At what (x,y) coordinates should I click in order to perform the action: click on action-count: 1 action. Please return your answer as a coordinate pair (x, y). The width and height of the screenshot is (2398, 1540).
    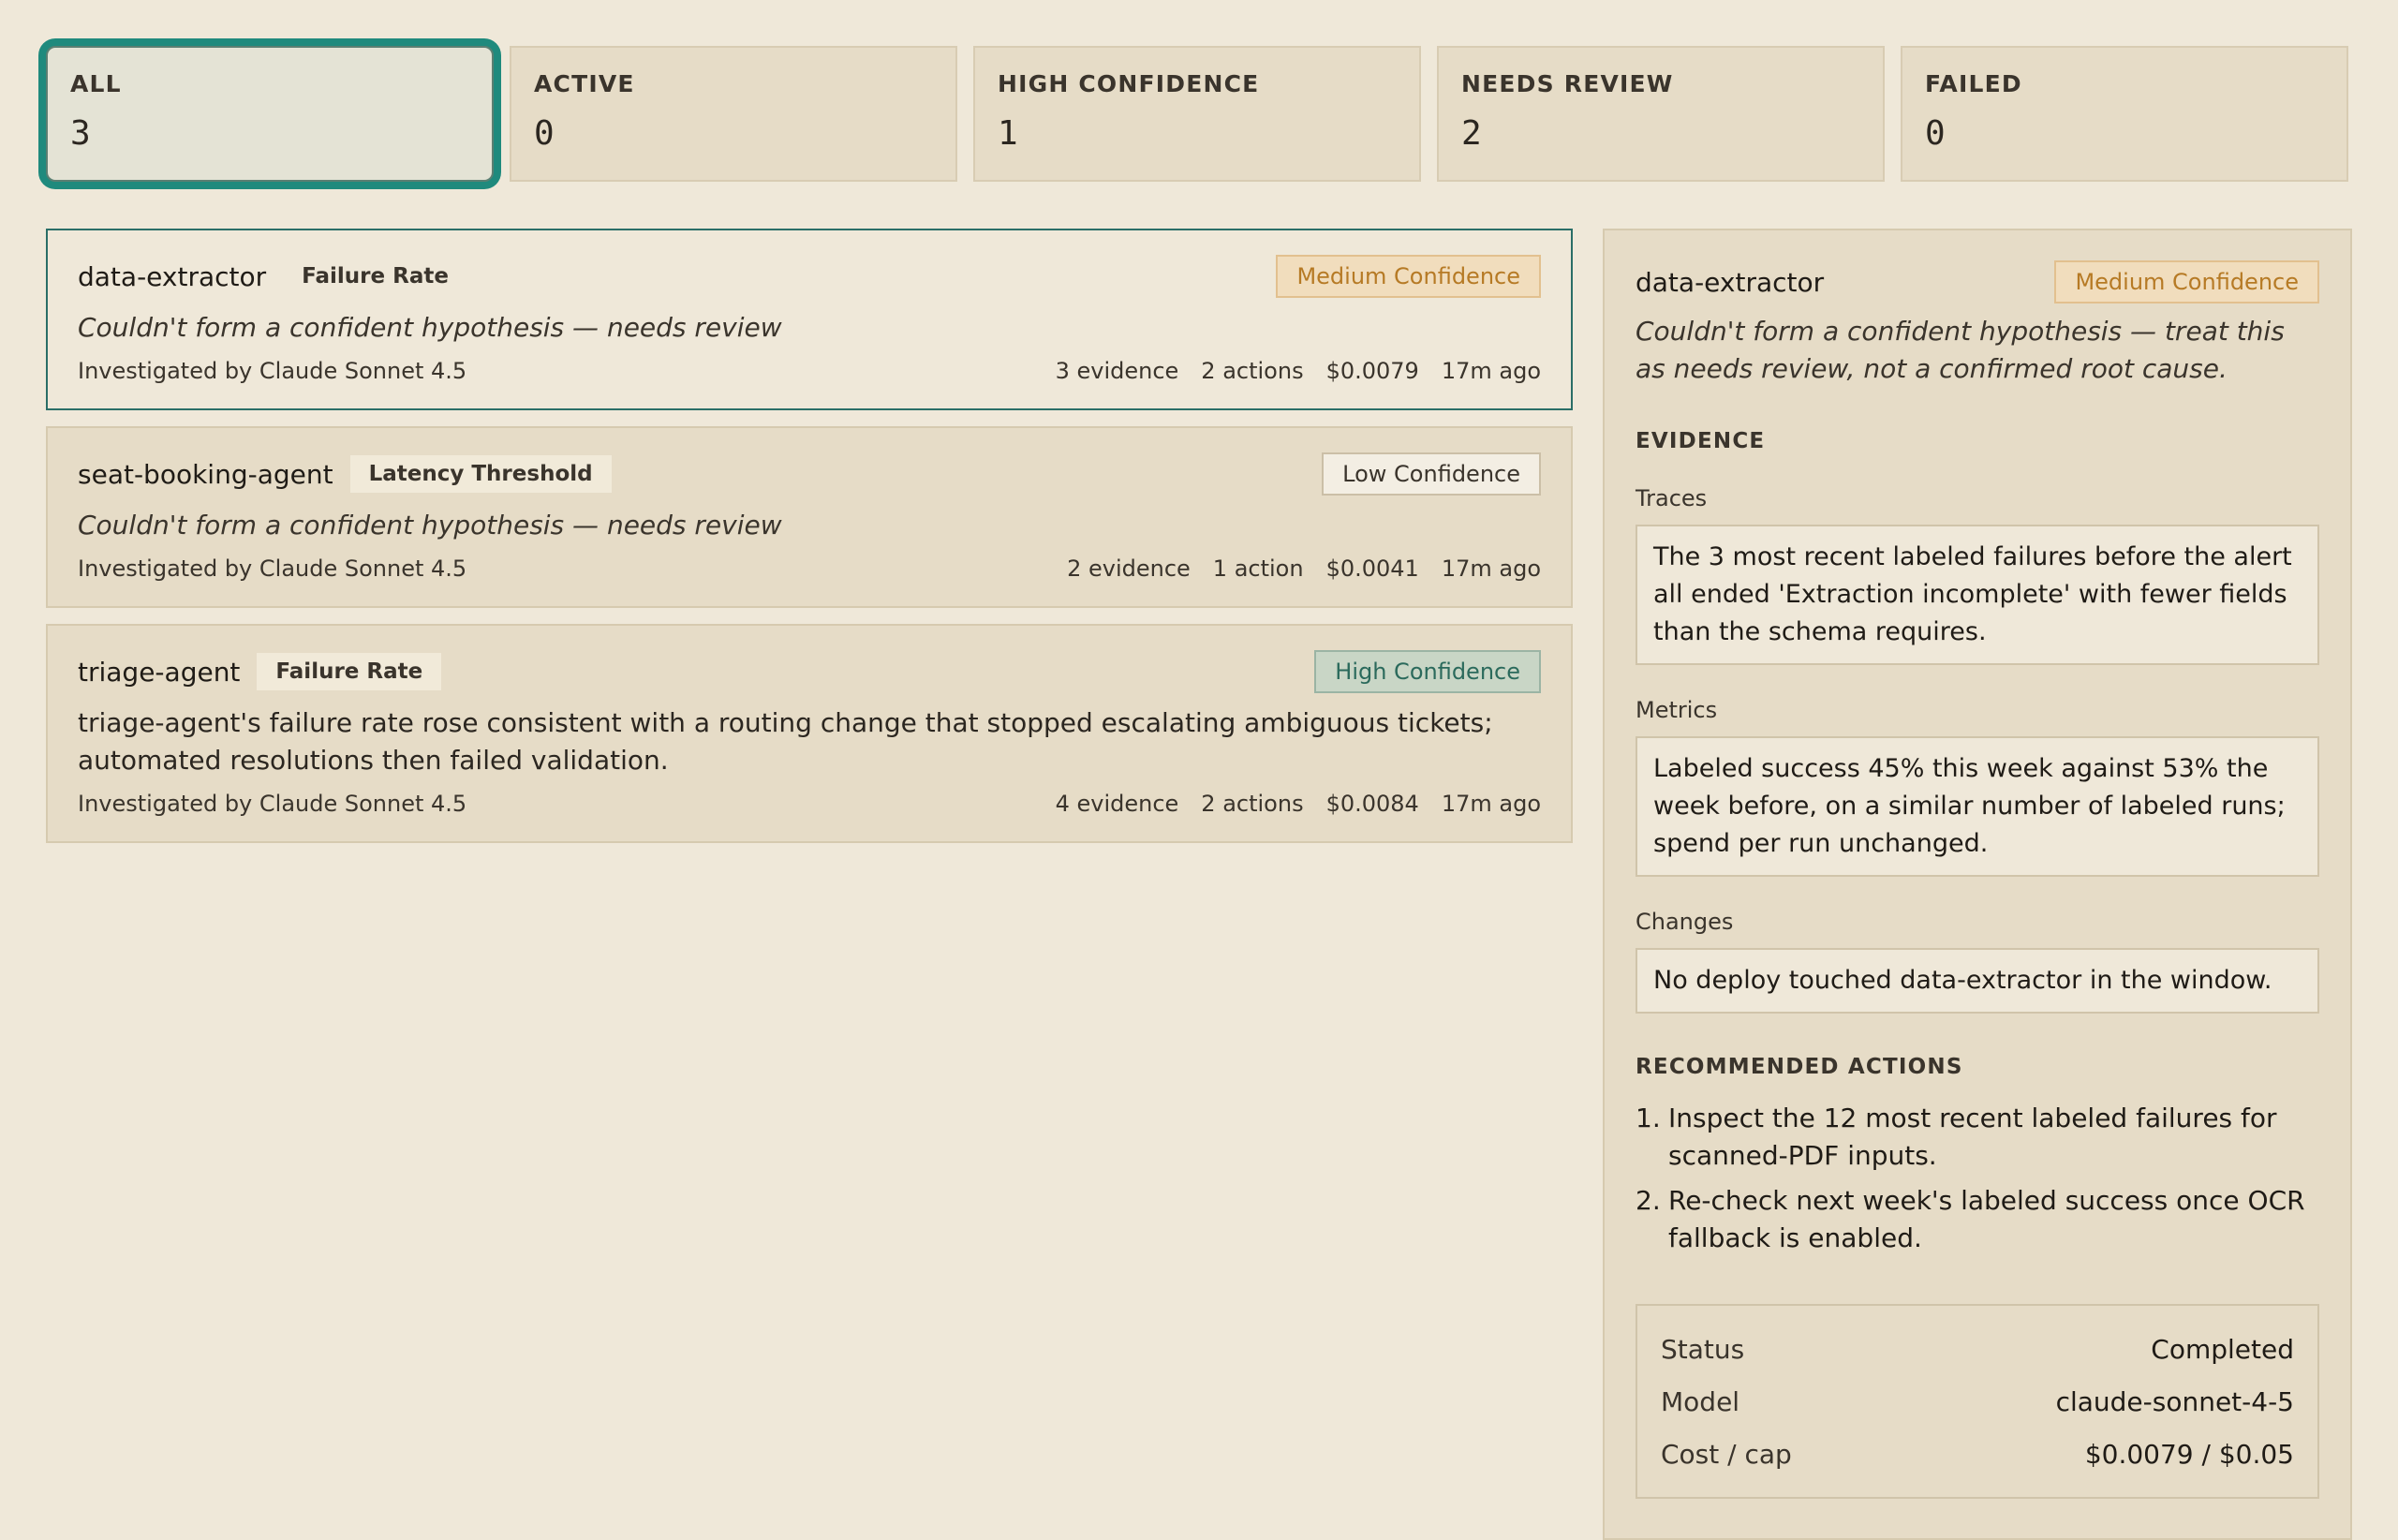
    Looking at the image, I should click on (1258, 568).